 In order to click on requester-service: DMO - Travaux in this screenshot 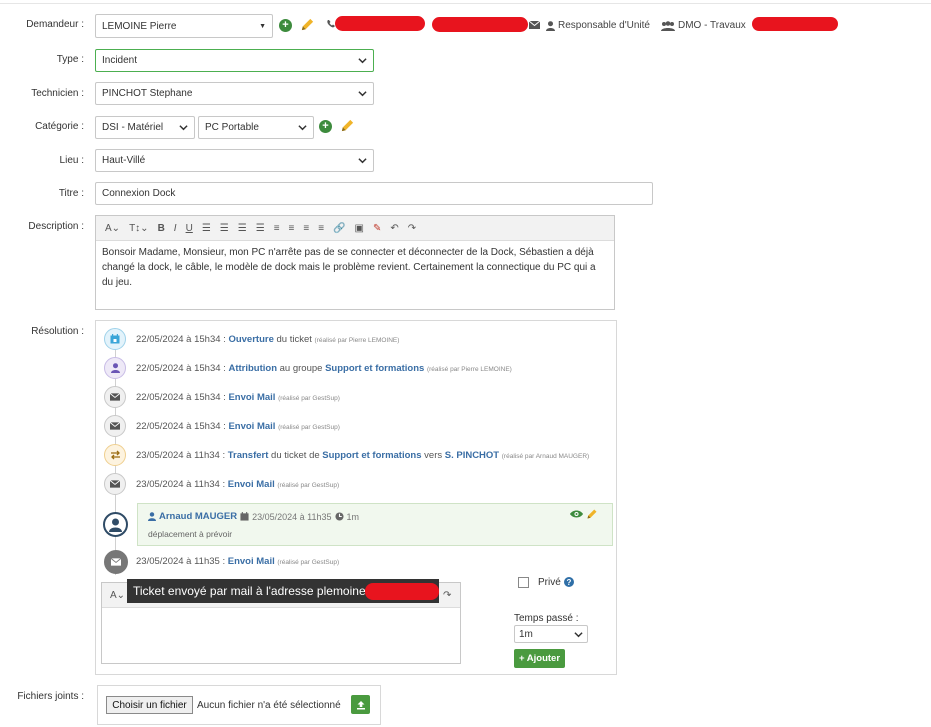, I will do `click(703, 25)`.